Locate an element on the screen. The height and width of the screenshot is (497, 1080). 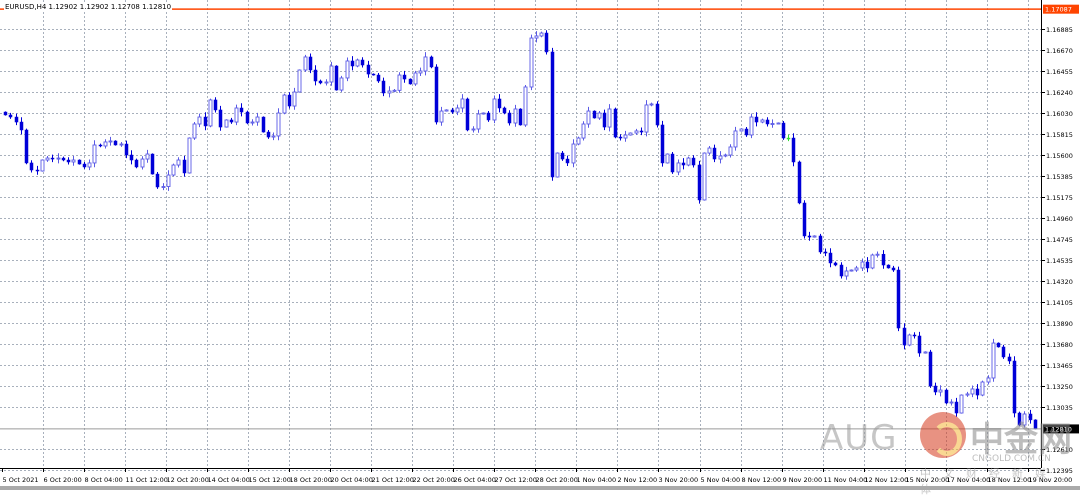
x-tick-label: 8 Oct 04:00 is located at coordinates (104, 480).